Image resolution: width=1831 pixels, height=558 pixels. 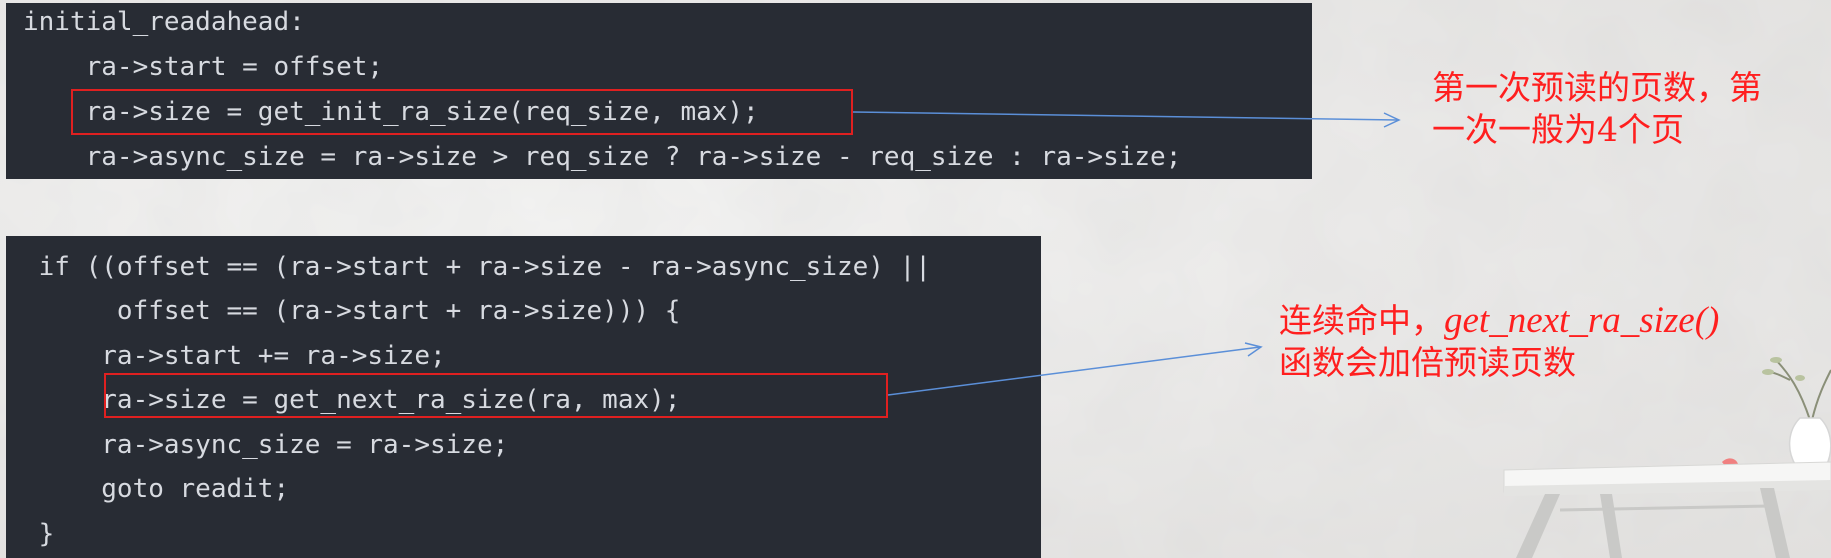 What do you see at coordinates (1667, 477) in the screenshot?
I see `tabletop` at bounding box center [1667, 477].